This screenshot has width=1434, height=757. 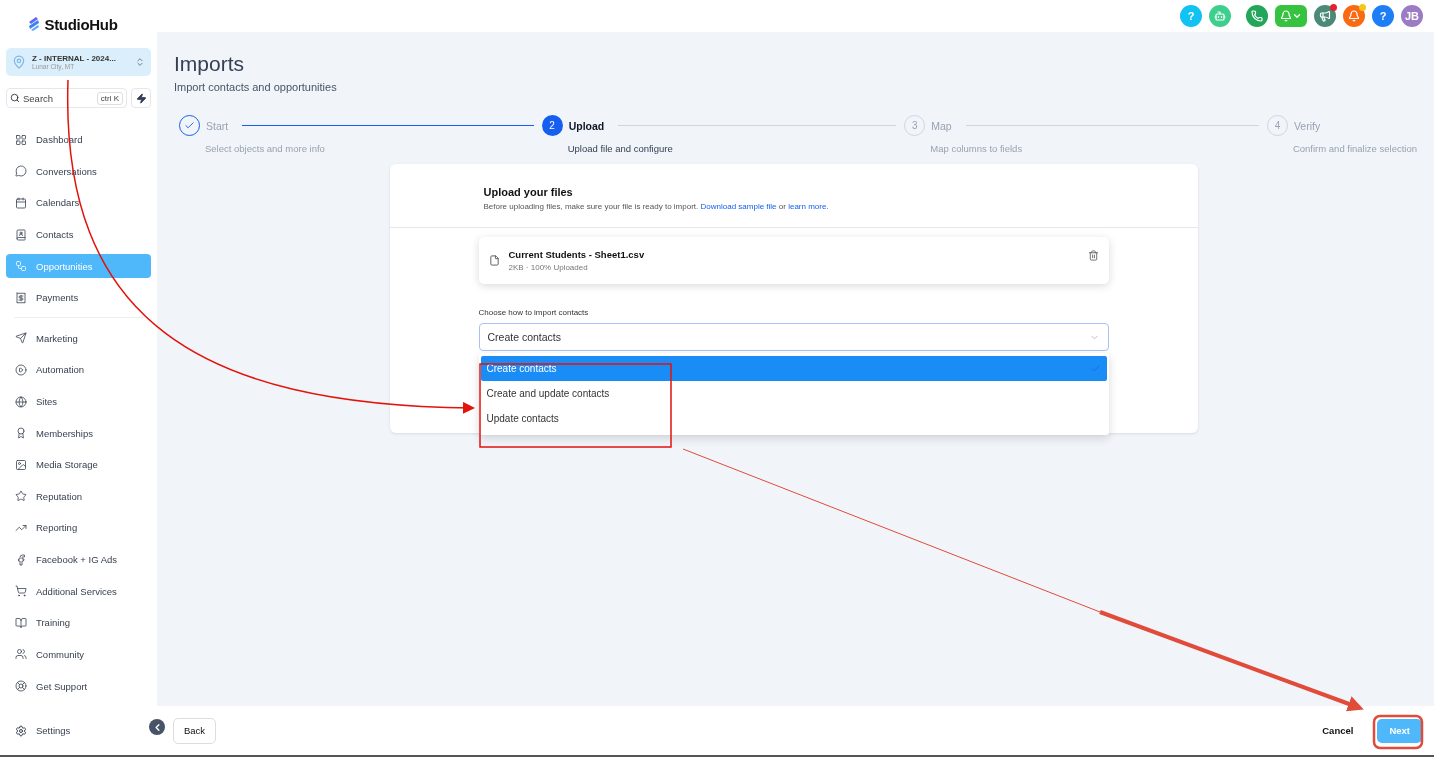 I want to click on trend-icon, so click(x=21, y=528).